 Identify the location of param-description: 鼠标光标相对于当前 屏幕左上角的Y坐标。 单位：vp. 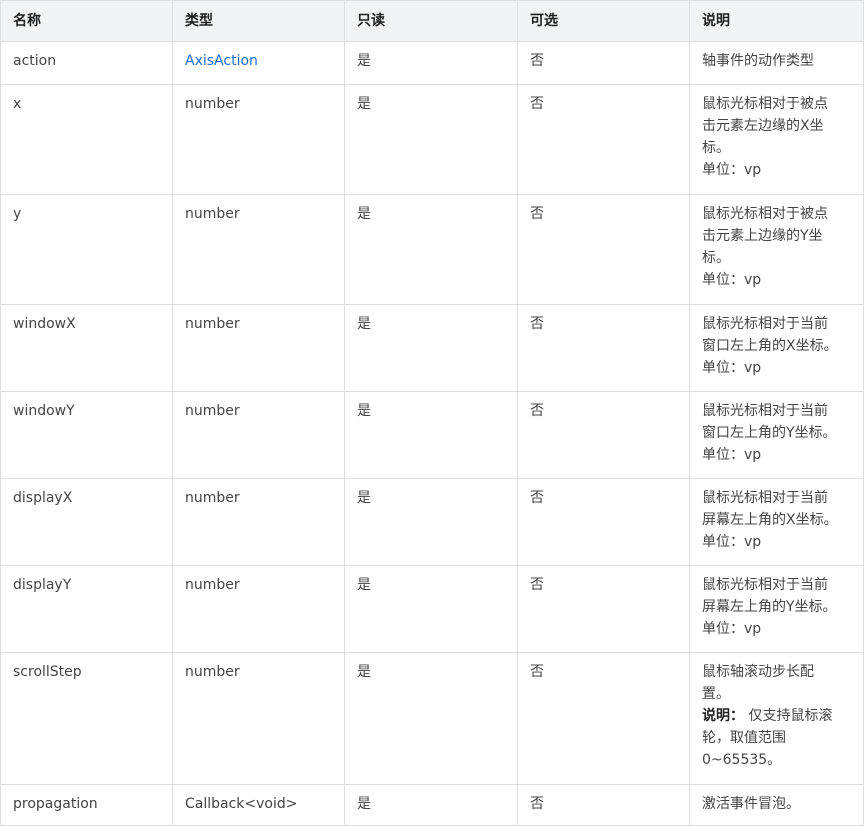
(776, 609).